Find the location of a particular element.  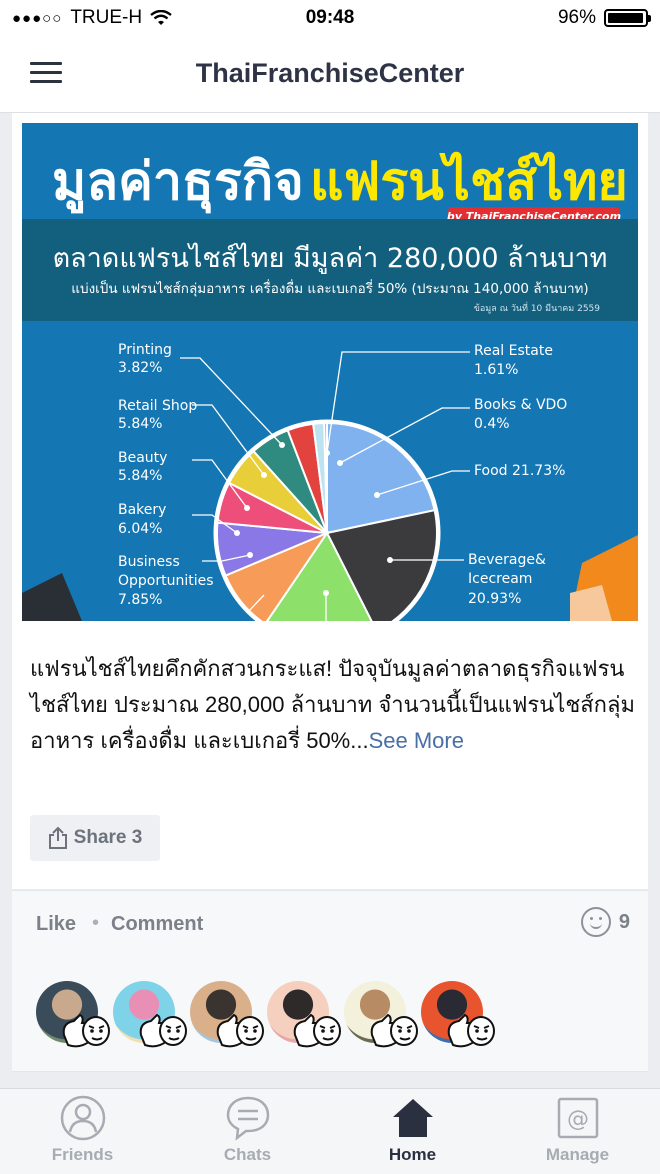

chart-label-printing: Printing is located at coordinates (145, 350).